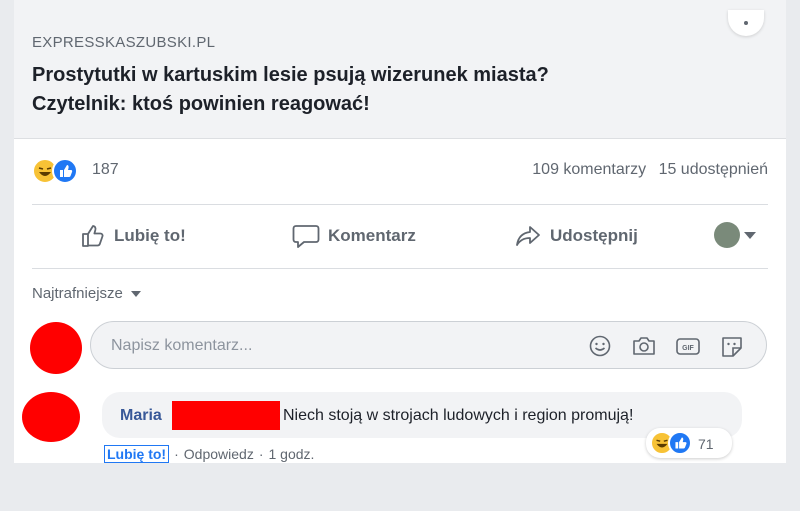  What do you see at coordinates (93, 236) in the screenshot?
I see `thumbs-up-icon` at bounding box center [93, 236].